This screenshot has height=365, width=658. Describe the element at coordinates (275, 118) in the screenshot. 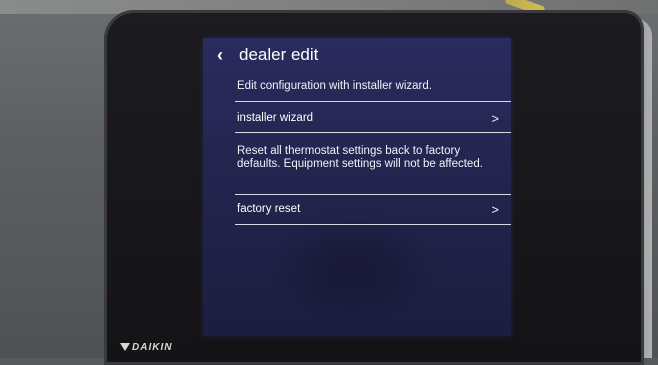

I see `installer-wizard-label: installer wizard` at that location.